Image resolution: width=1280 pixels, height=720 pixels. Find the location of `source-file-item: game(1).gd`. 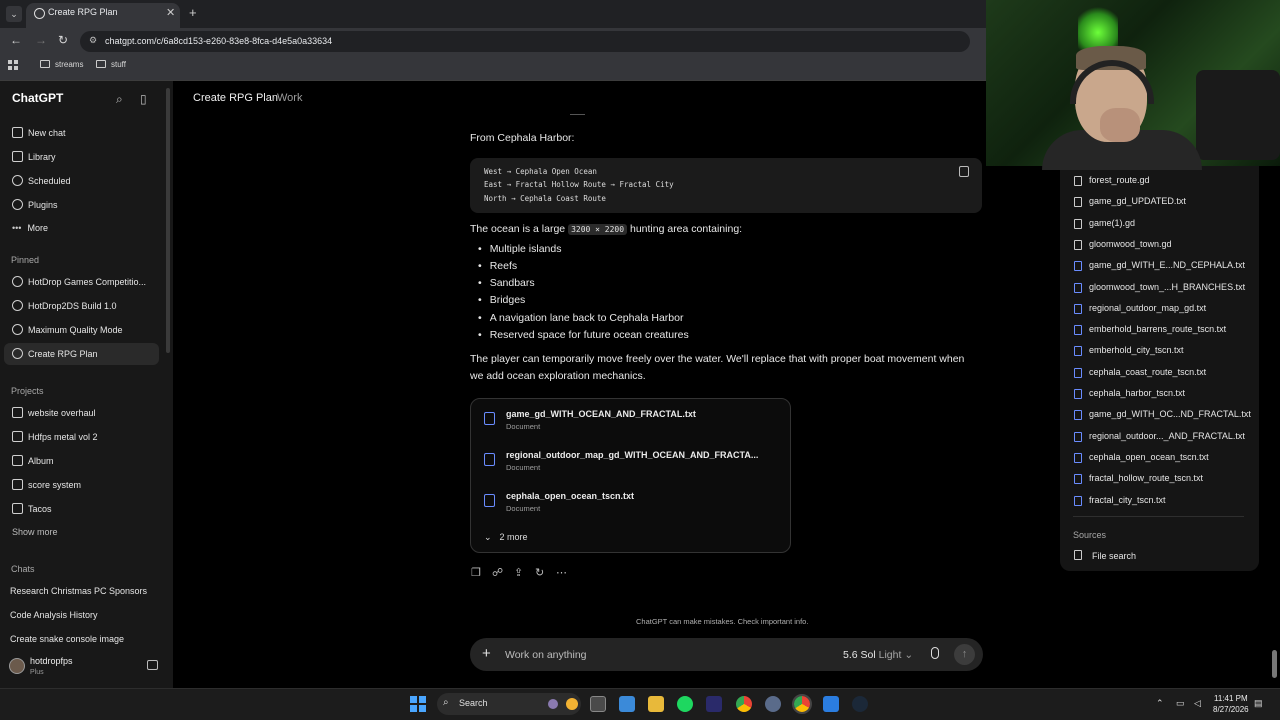

source-file-item: game(1).gd is located at coordinates (1112, 223).